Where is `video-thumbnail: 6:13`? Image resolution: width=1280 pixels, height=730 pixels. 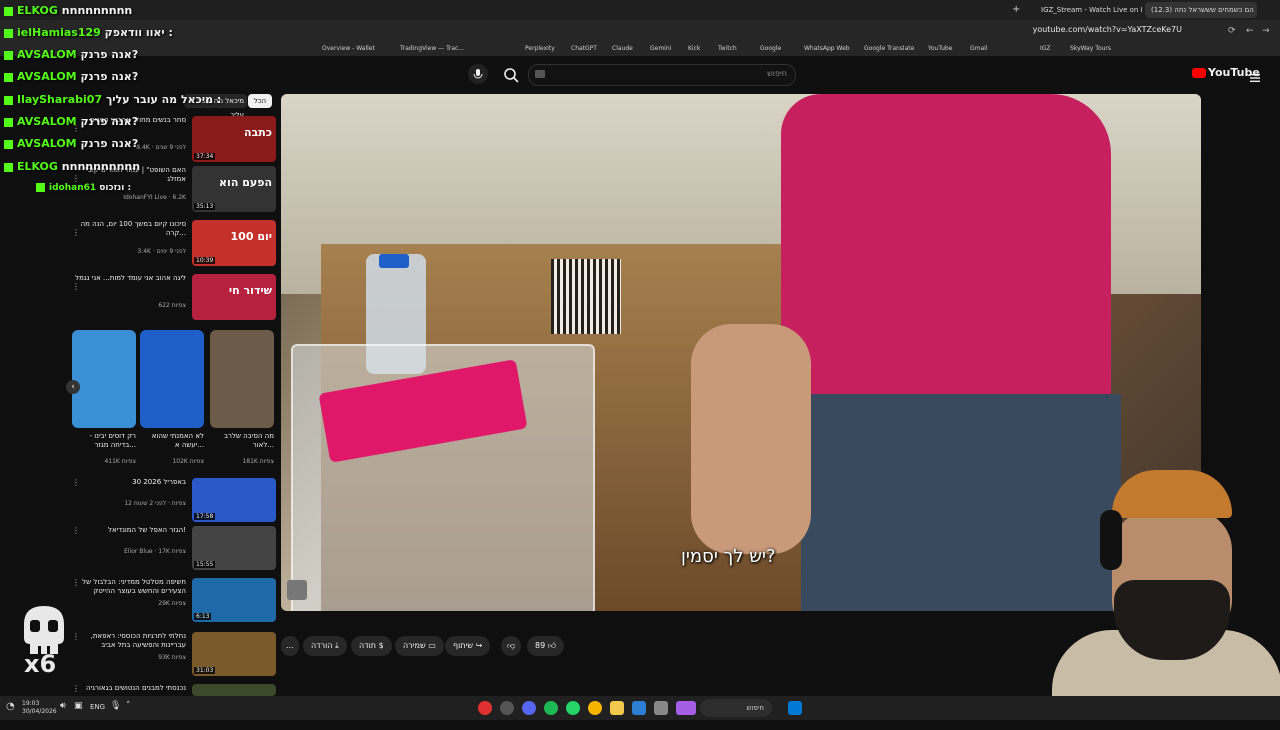 video-thumbnail: 6:13 is located at coordinates (234, 600).